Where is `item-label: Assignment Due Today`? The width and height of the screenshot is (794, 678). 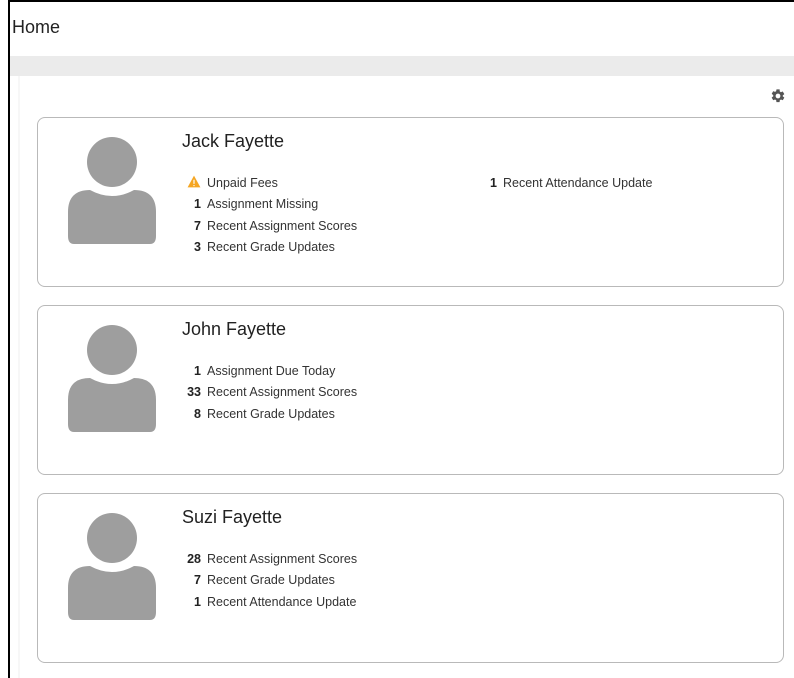 item-label: Assignment Due Today is located at coordinates (271, 371).